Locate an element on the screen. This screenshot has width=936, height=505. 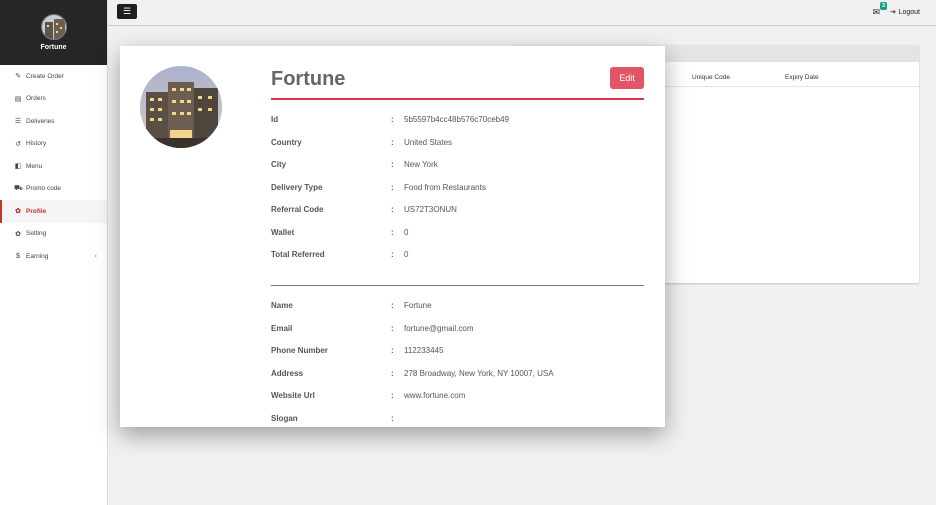
field-value: www.fortune.com is located at coordinates (435, 395).